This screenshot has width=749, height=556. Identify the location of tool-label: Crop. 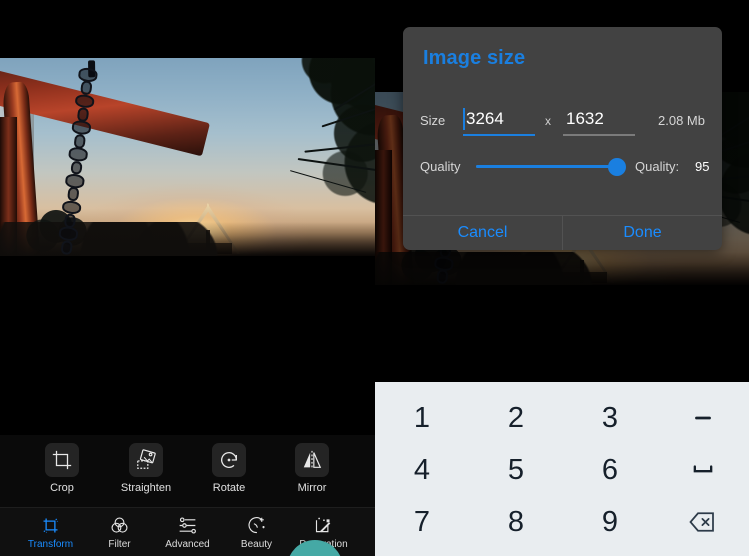
(62, 488).